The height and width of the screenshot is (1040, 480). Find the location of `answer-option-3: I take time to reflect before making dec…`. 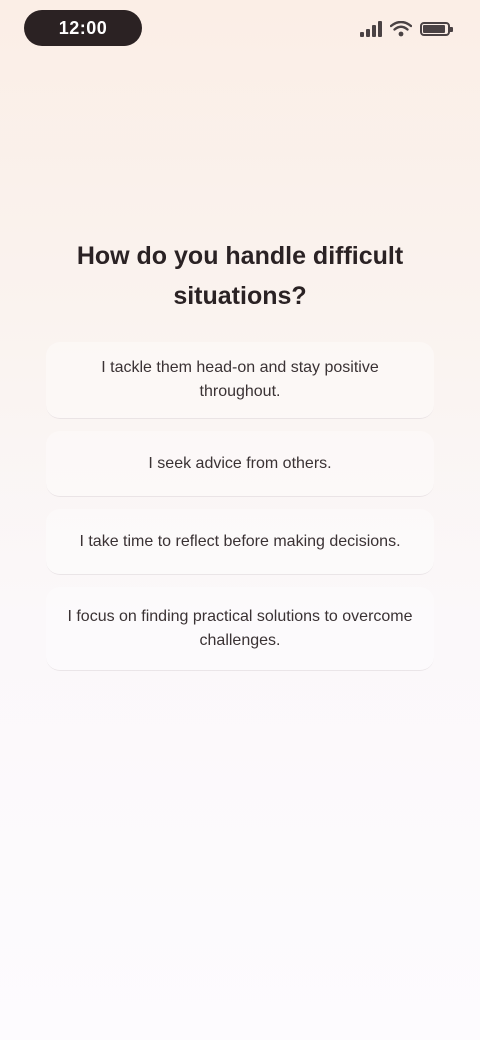

answer-option-3: I take time to reflect before making dec… is located at coordinates (240, 542).